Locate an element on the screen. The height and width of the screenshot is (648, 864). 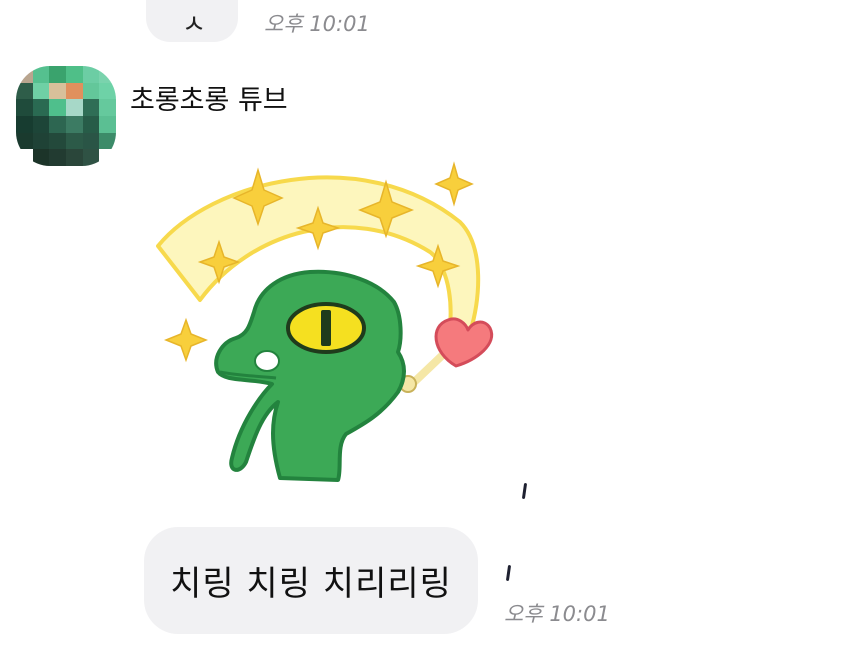
previous-message-bubble: ㅅ is located at coordinates (192, 21).